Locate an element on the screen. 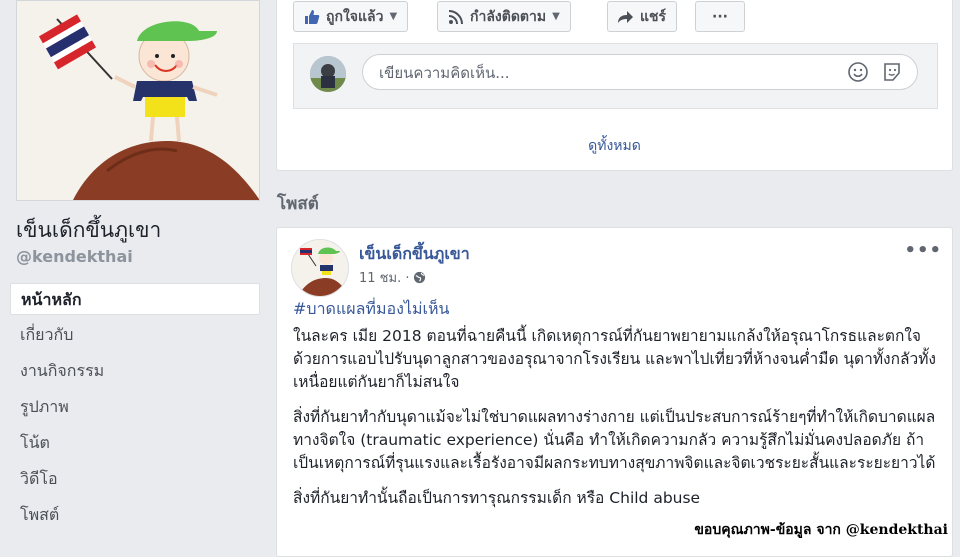 This screenshot has height=557, width=960. share-arrow-icon is located at coordinates (625, 16).